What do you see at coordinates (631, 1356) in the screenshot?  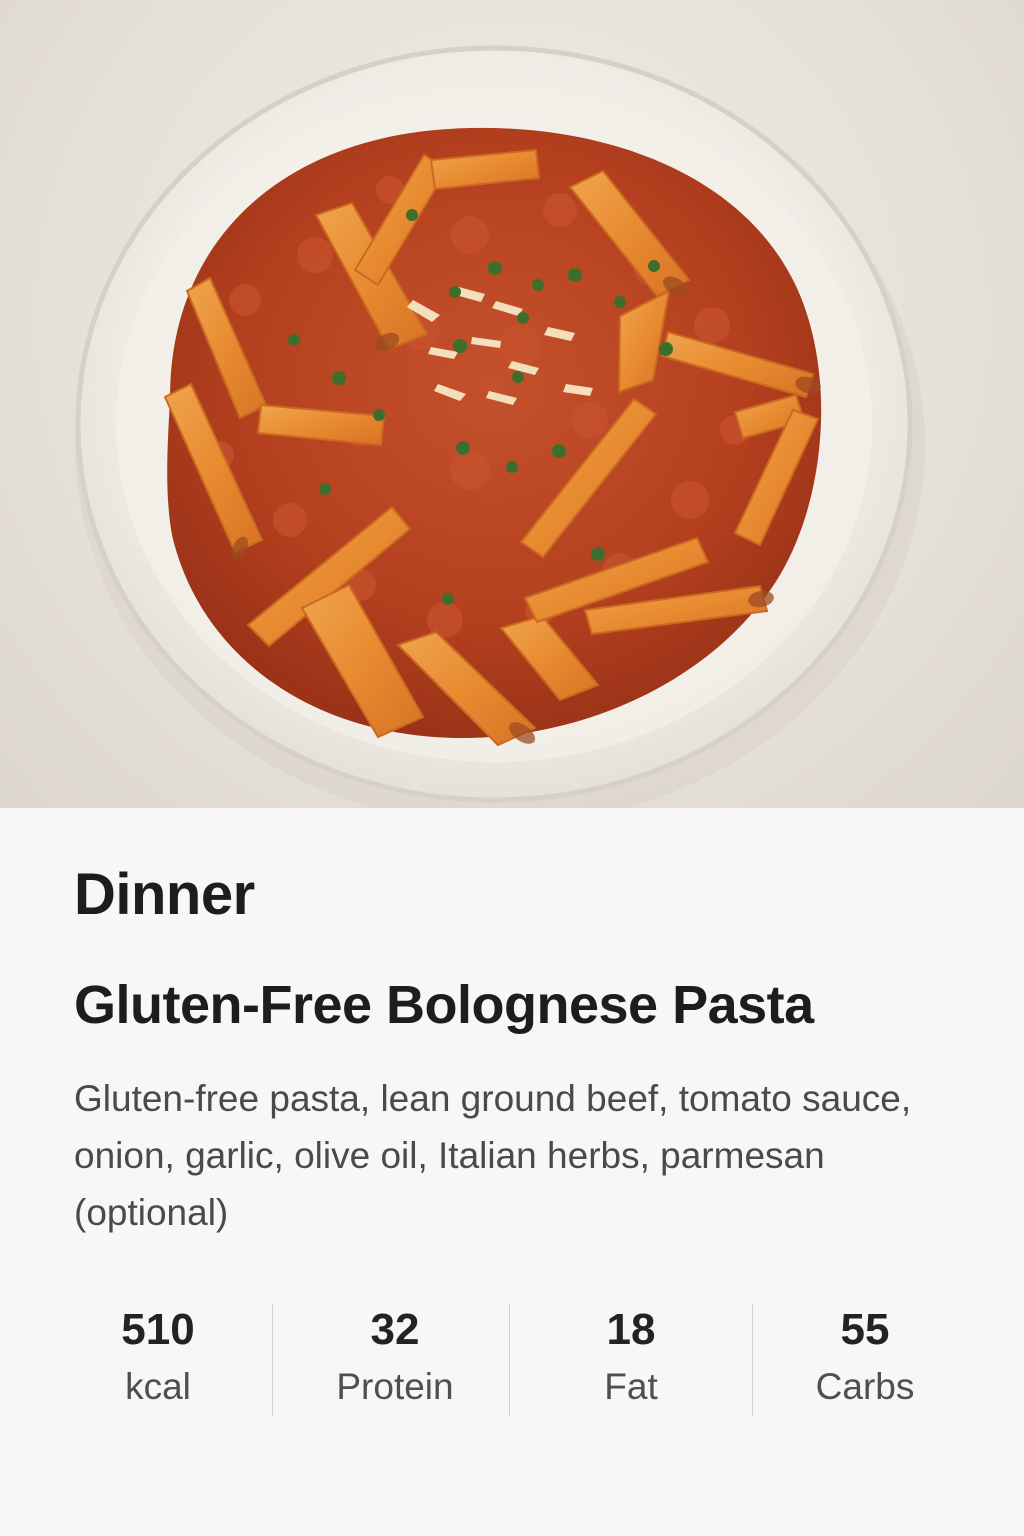 I see `macro-fat: 18 Fat` at bounding box center [631, 1356].